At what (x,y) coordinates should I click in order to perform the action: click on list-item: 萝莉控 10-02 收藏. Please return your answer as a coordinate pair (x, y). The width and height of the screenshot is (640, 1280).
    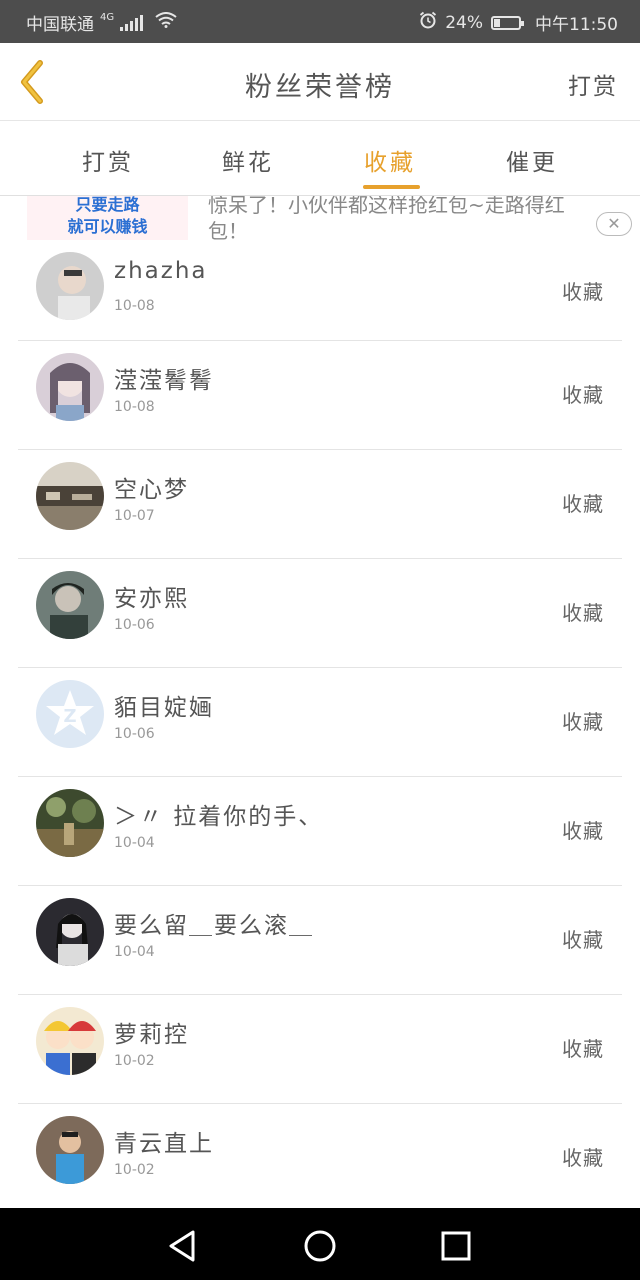
    Looking at the image, I should click on (320, 1049).